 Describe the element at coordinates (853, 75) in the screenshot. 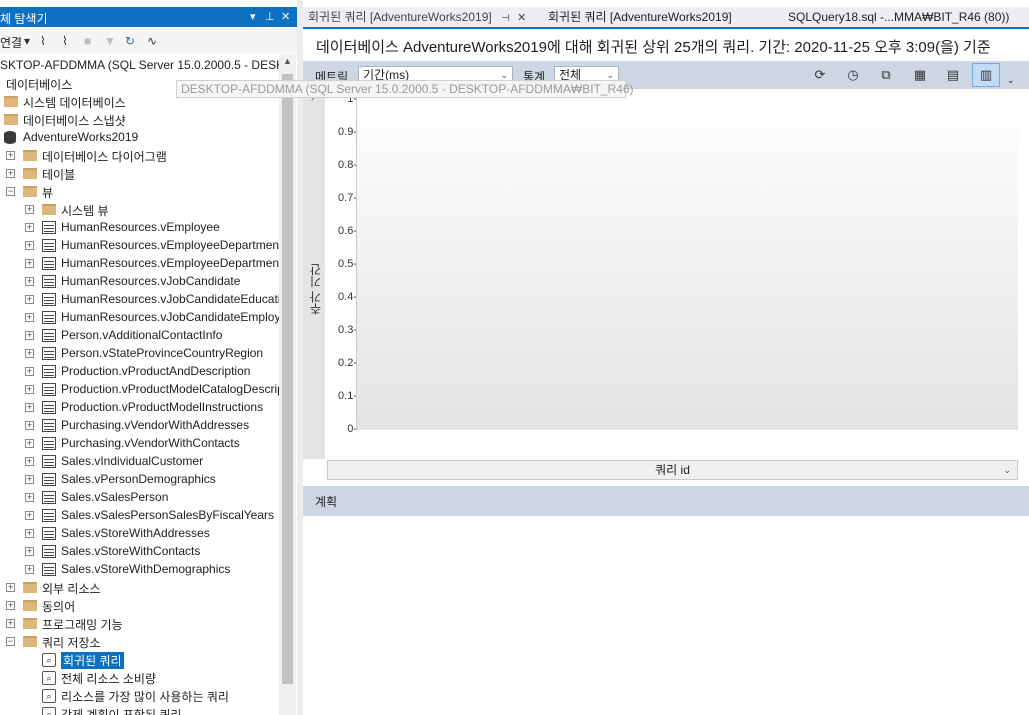

I see `track-query-button: ◷` at that location.